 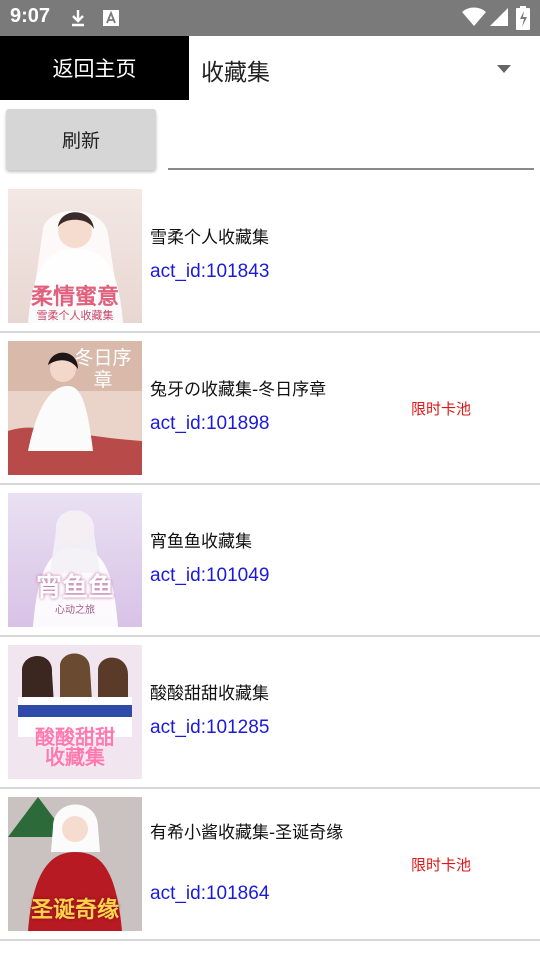 I want to click on dropdown-selected-value: 收藏集, so click(x=235, y=73).